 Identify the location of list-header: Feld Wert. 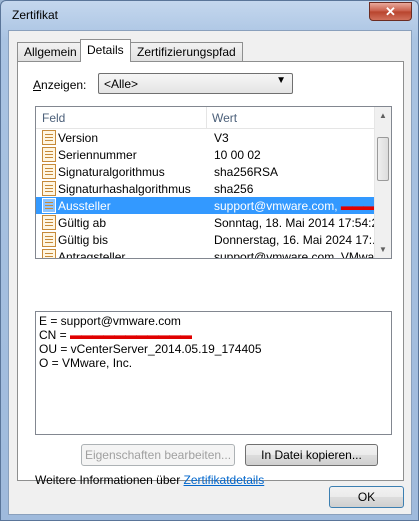
(206, 118).